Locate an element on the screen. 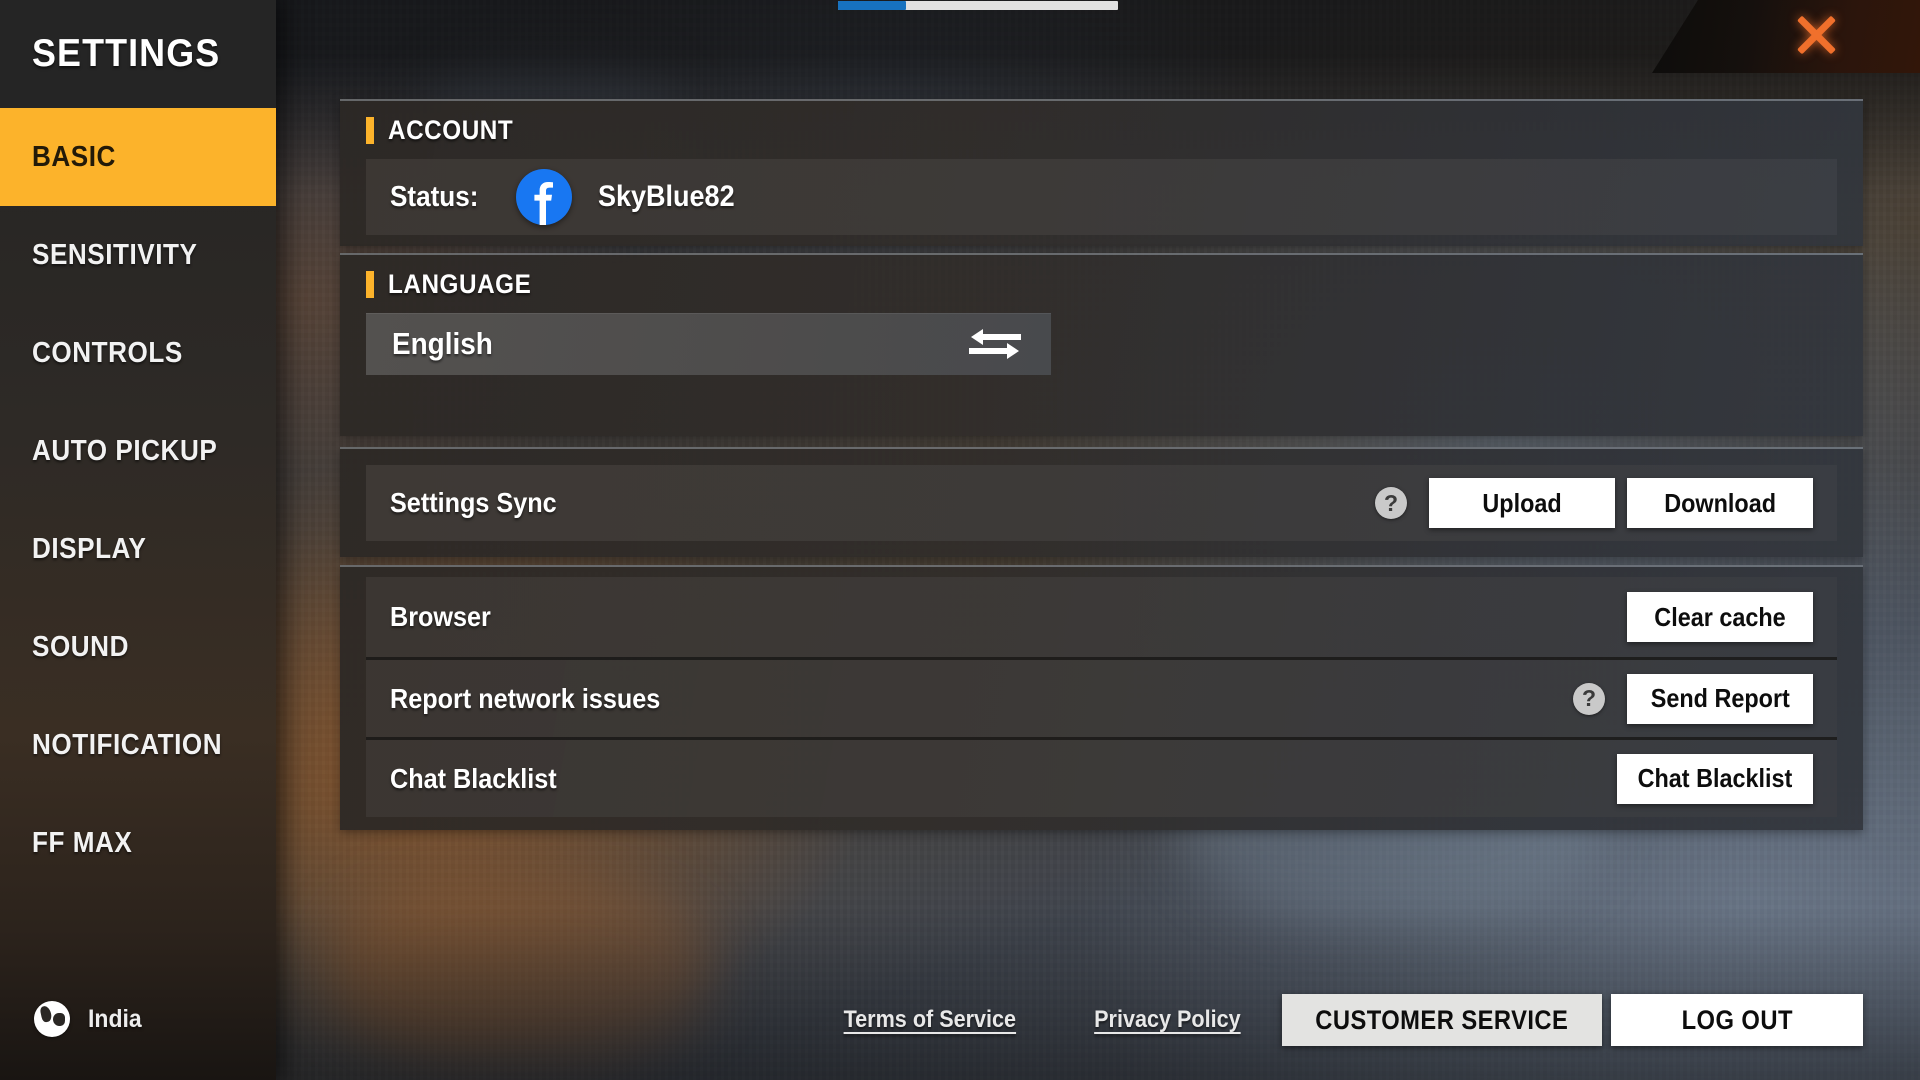 Image resolution: width=1920 pixels, height=1080 pixels. log-out-button: LOG OUT is located at coordinates (1737, 1020).